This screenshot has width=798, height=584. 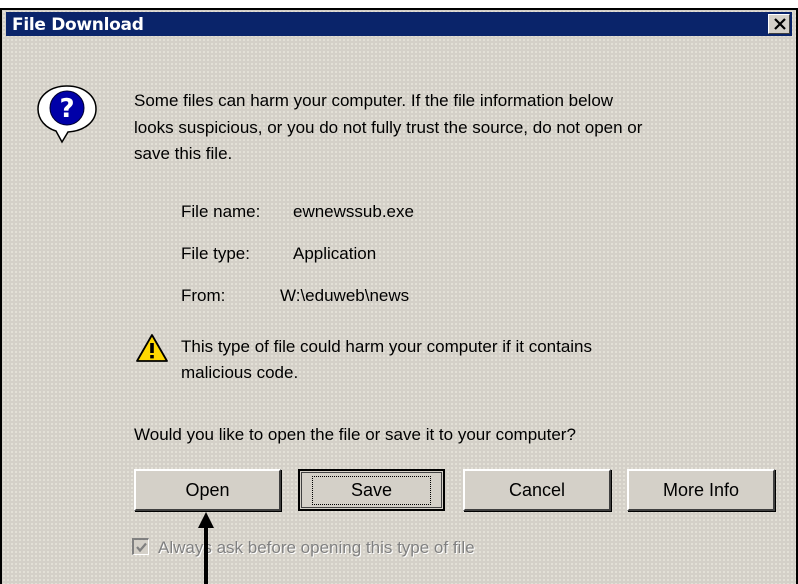 I want to click on dialog-title: File Download, so click(x=78, y=25).